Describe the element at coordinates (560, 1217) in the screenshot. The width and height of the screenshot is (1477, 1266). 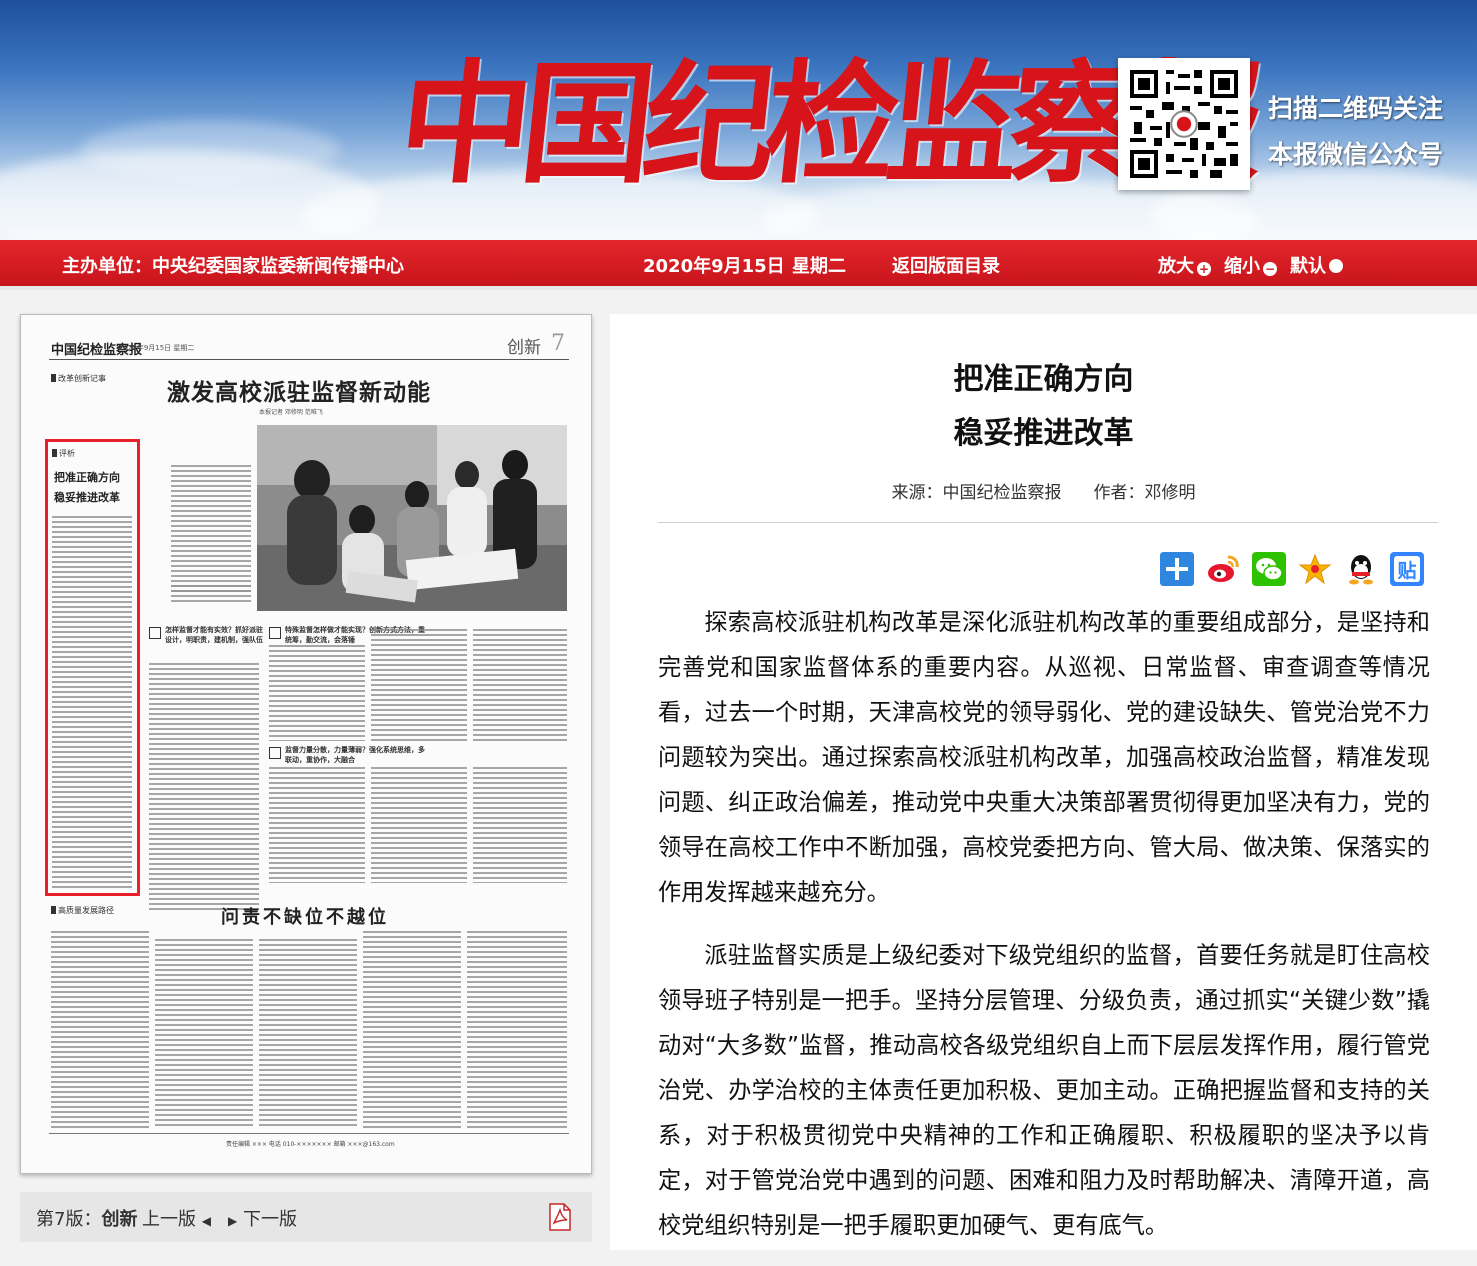
I see `pdf-download-icon` at that location.